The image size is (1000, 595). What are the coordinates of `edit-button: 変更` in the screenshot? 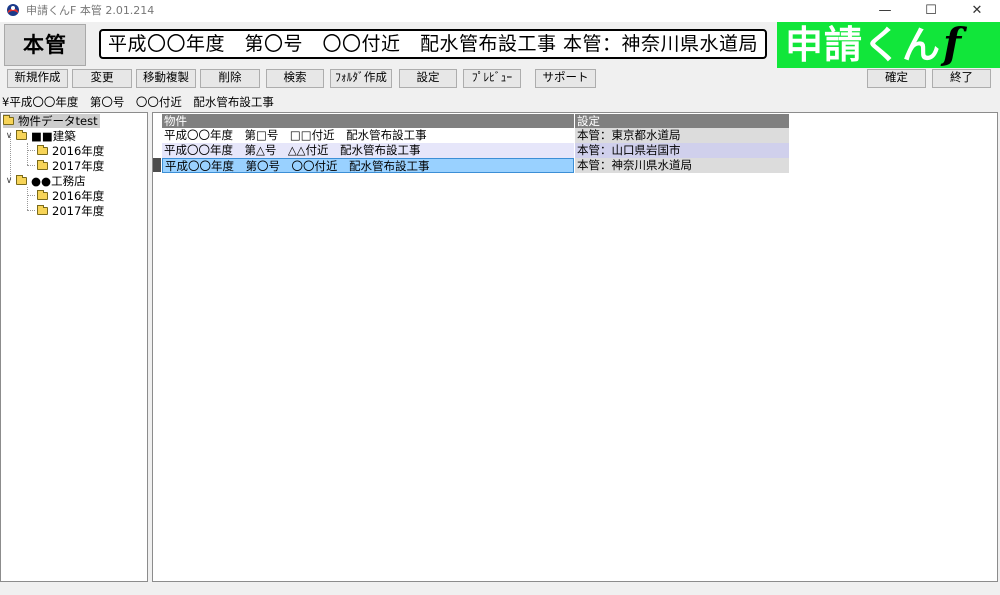 It's located at (102, 78).